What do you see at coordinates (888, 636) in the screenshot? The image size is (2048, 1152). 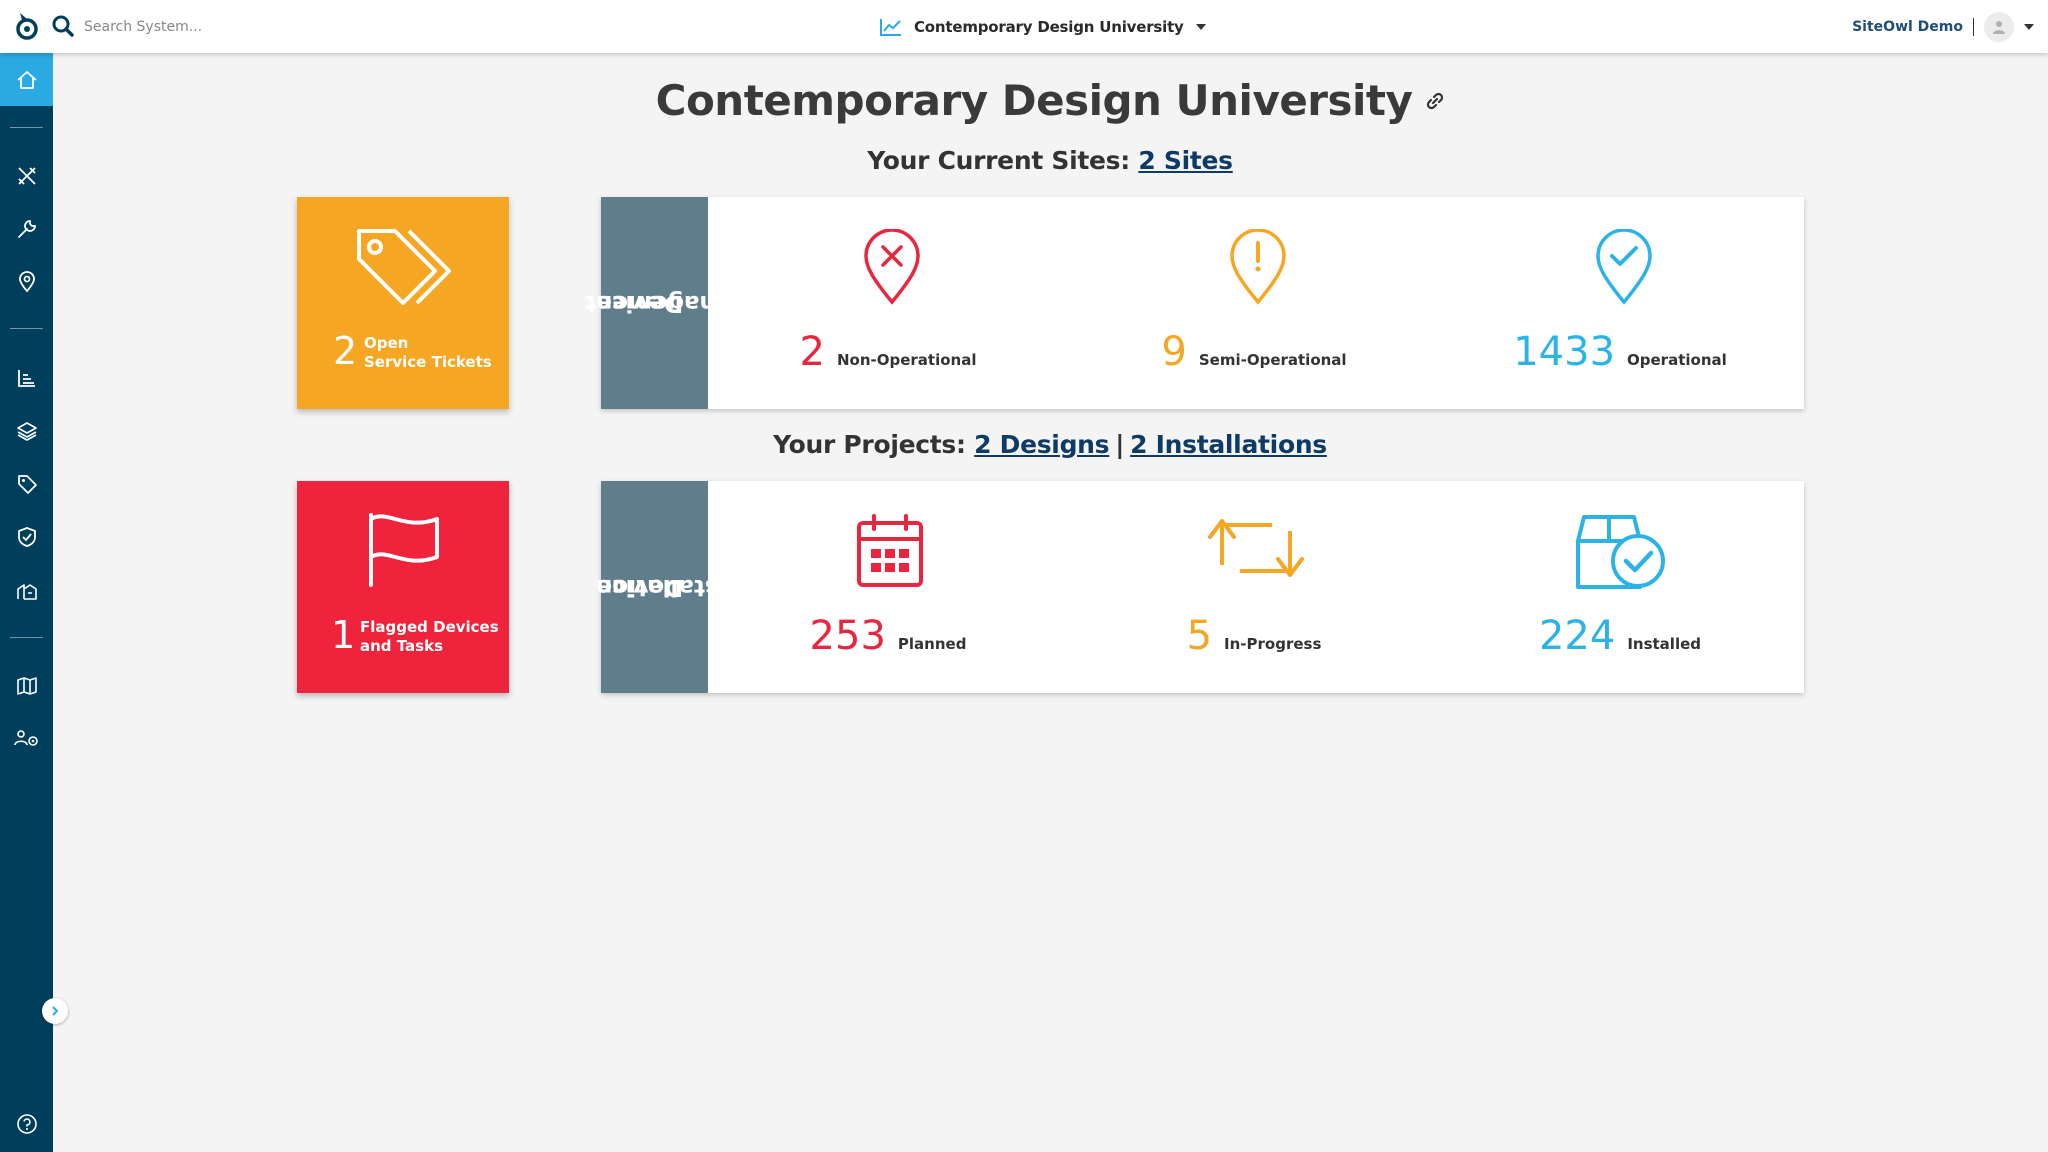 I see `planned-line: 253 Planned` at bounding box center [888, 636].